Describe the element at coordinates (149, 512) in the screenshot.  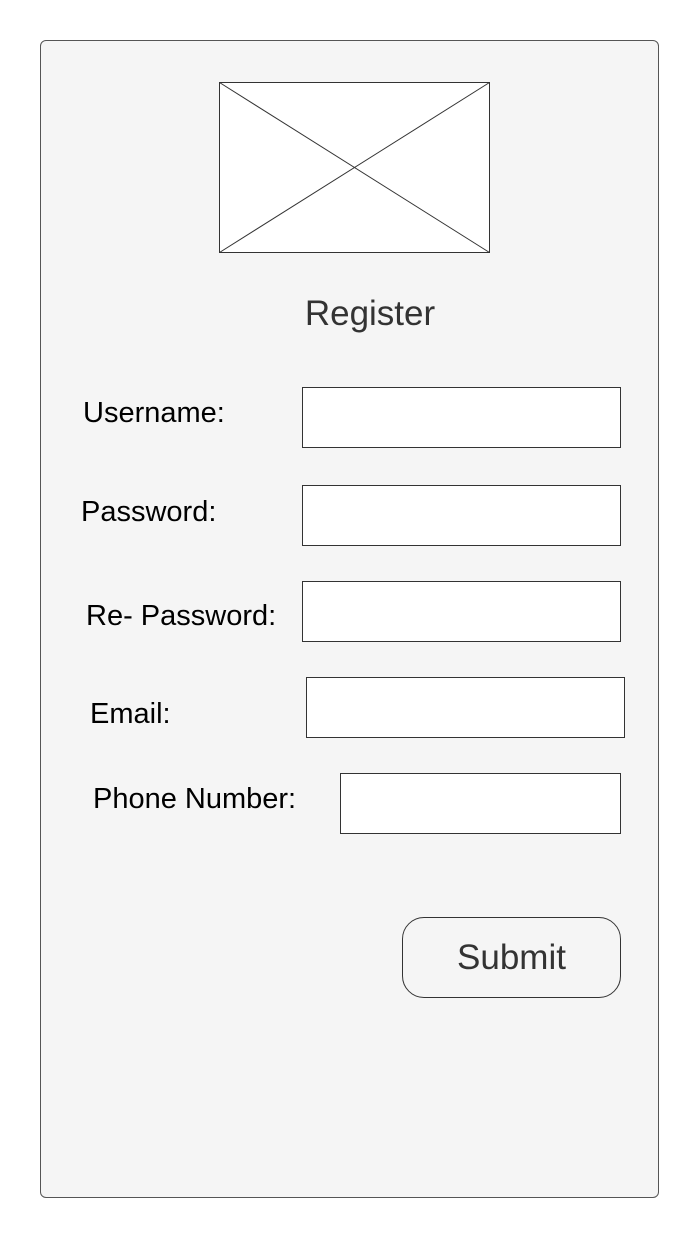
I see `password-label: Password:` at that location.